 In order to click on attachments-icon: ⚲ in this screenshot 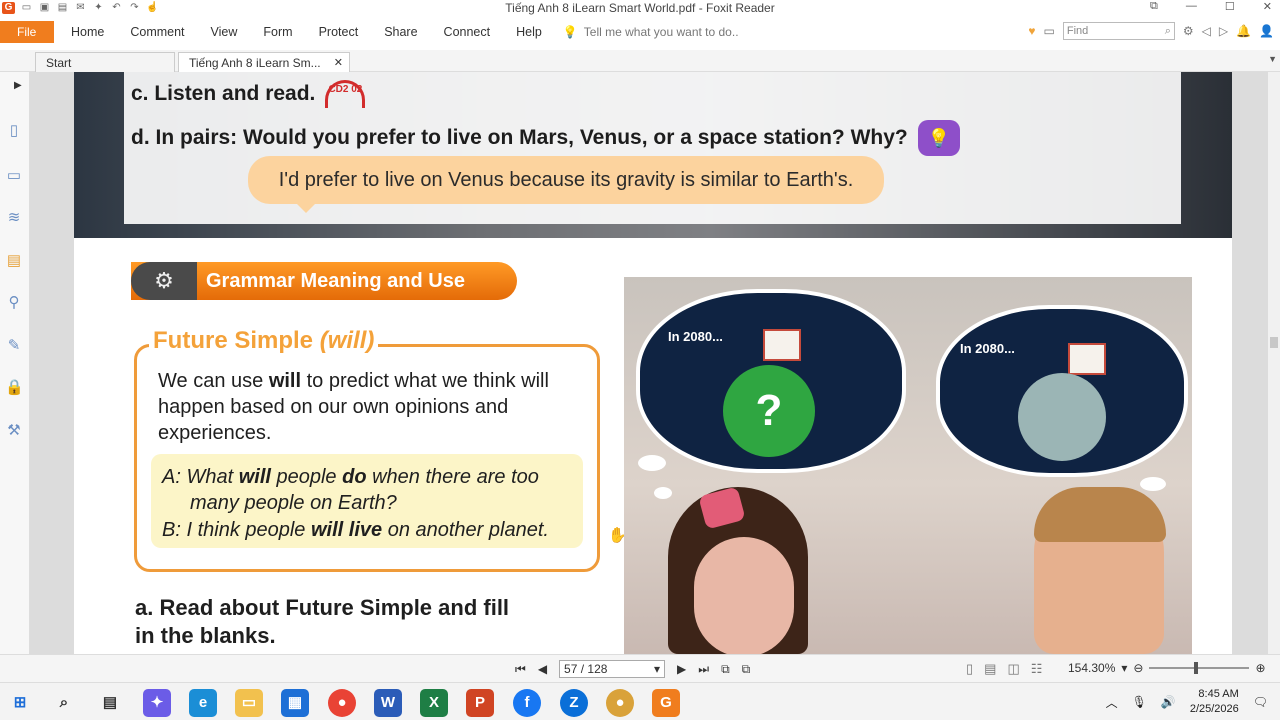, I will do `click(14, 303)`.